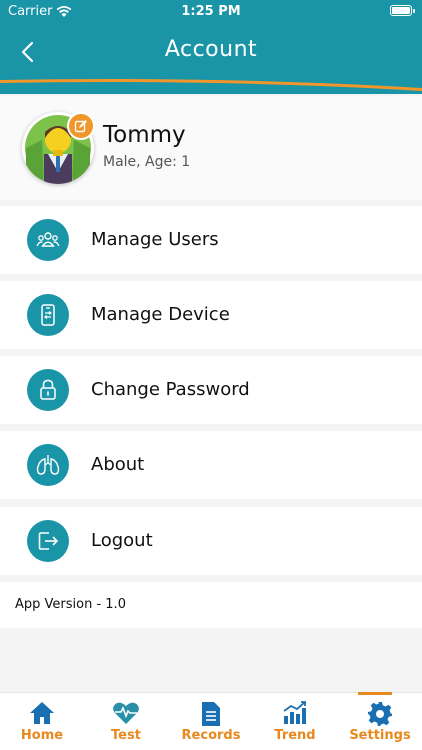 The image size is (422, 750). What do you see at coordinates (48, 390) in the screenshot?
I see `lock-icon` at bounding box center [48, 390].